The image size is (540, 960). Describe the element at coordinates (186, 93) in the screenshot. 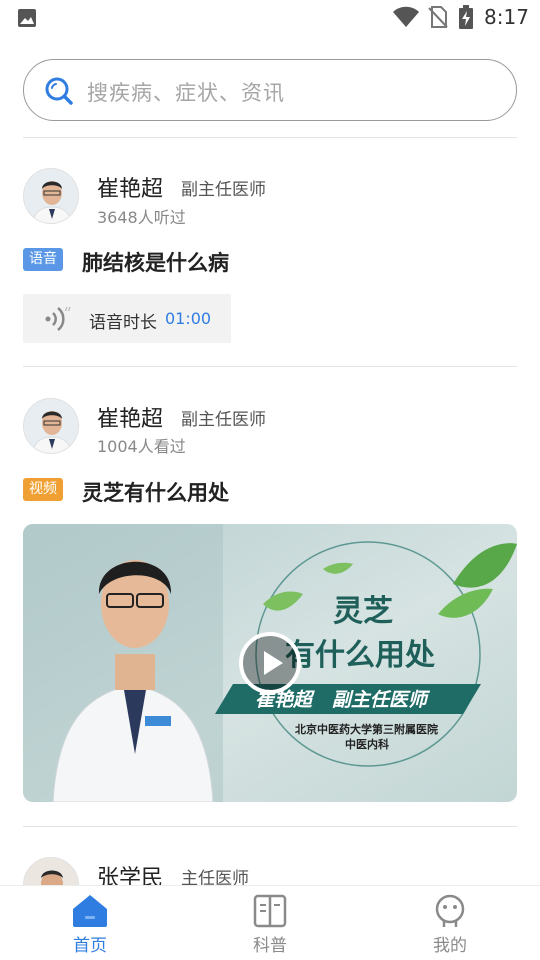

I see `search-placeholder: 搜疾病、症状、资讯` at that location.